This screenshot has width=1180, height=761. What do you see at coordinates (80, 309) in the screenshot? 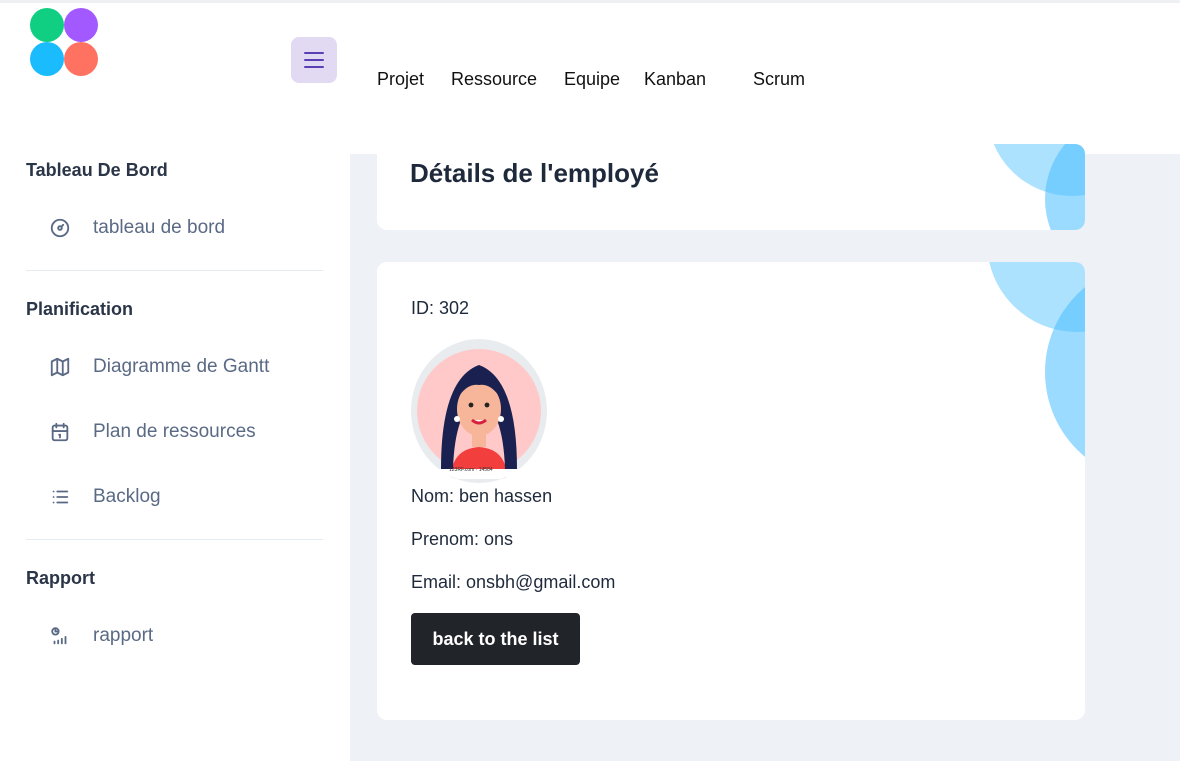
I see `sidebar-section-title: Planification` at bounding box center [80, 309].